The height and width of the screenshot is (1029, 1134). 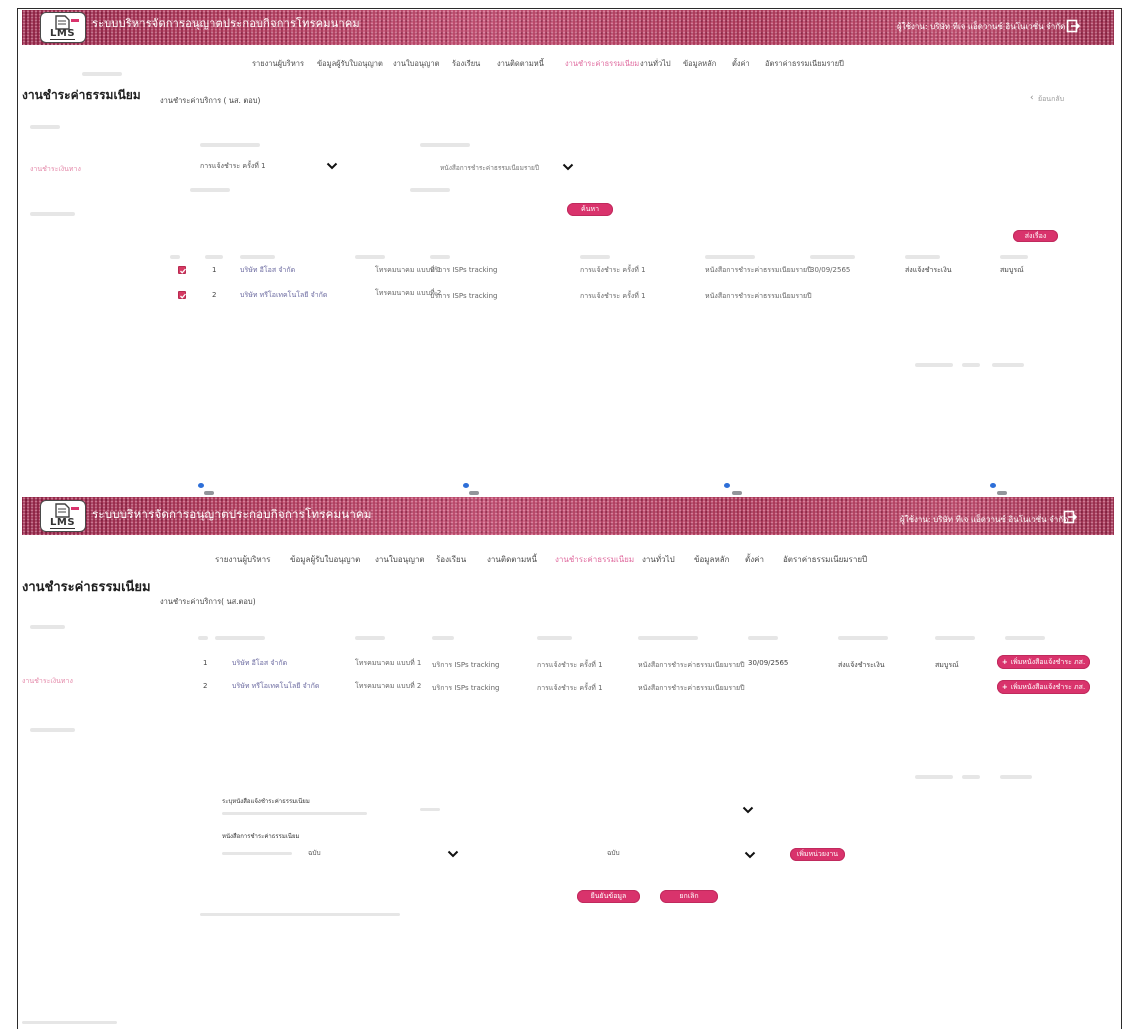 I want to click on row-number: 1, so click(x=214, y=270).